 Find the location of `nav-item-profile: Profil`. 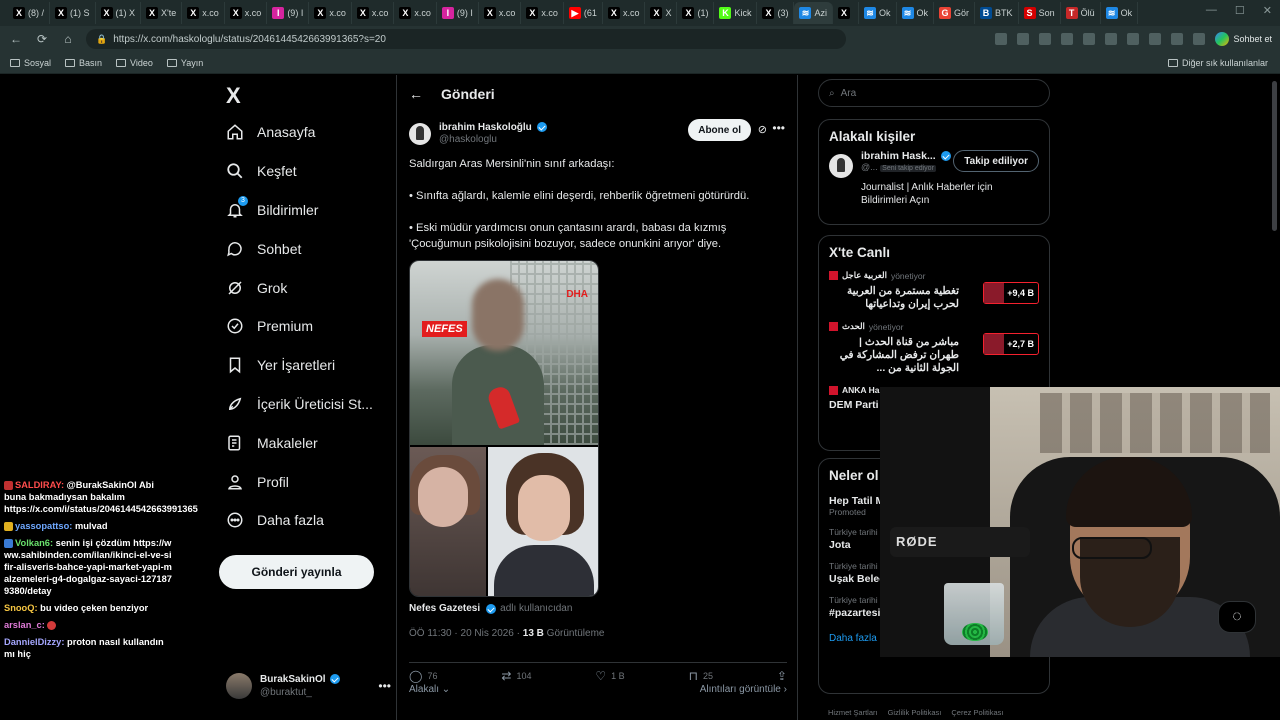

nav-item-profile: Profil is located at coordinates (311, 481).